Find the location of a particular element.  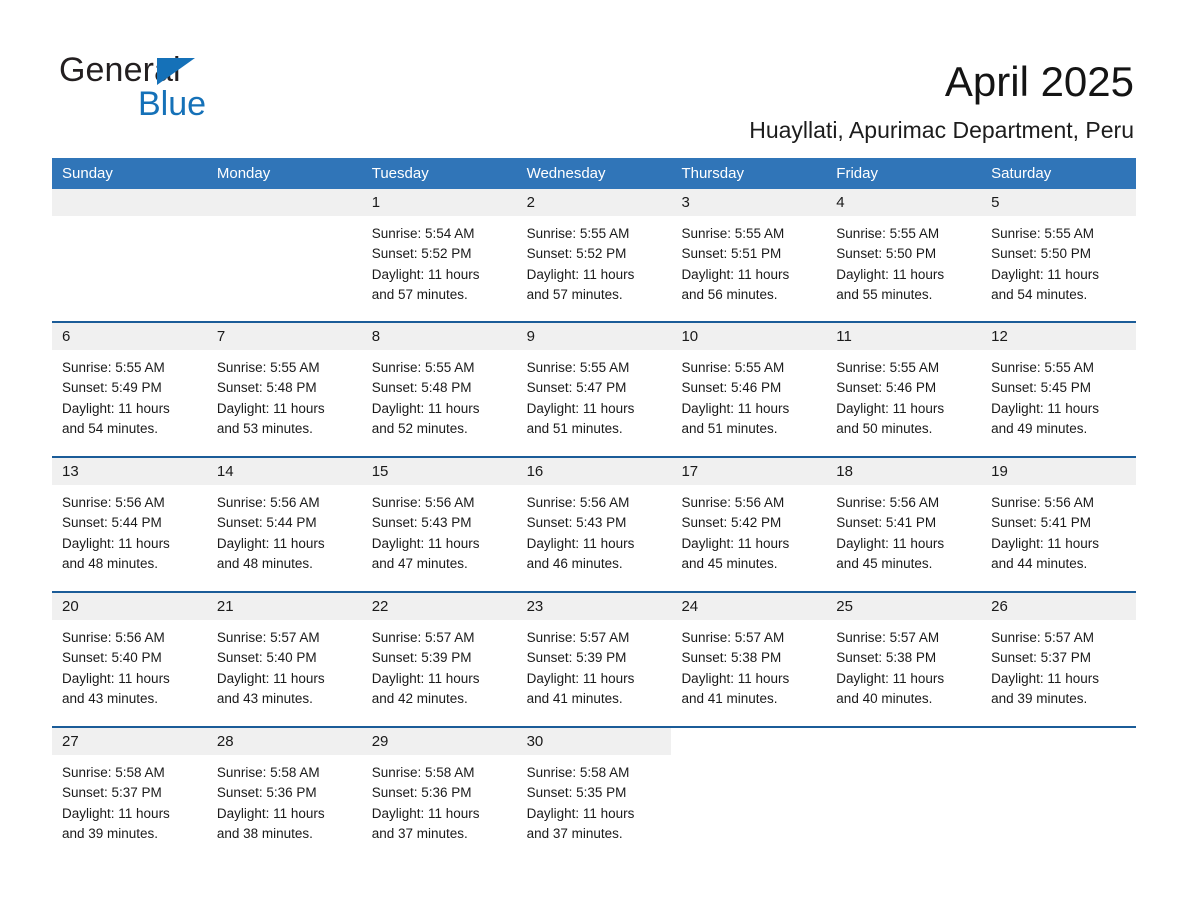

sunset-time: Sunset: 5:42 PM is located at coordinates (731, 523).